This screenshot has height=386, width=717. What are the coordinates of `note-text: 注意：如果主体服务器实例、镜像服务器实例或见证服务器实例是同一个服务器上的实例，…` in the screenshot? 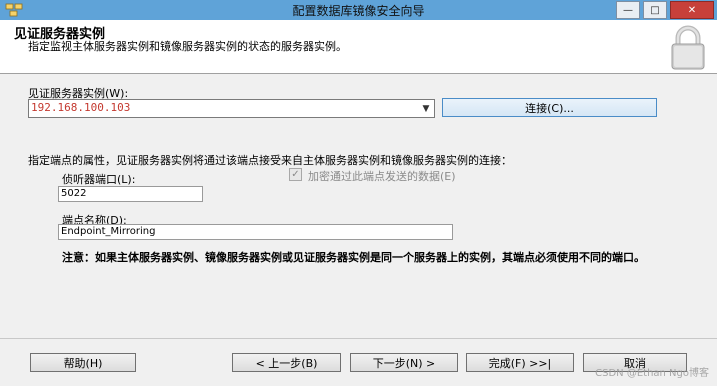 It's located at (353, 257).